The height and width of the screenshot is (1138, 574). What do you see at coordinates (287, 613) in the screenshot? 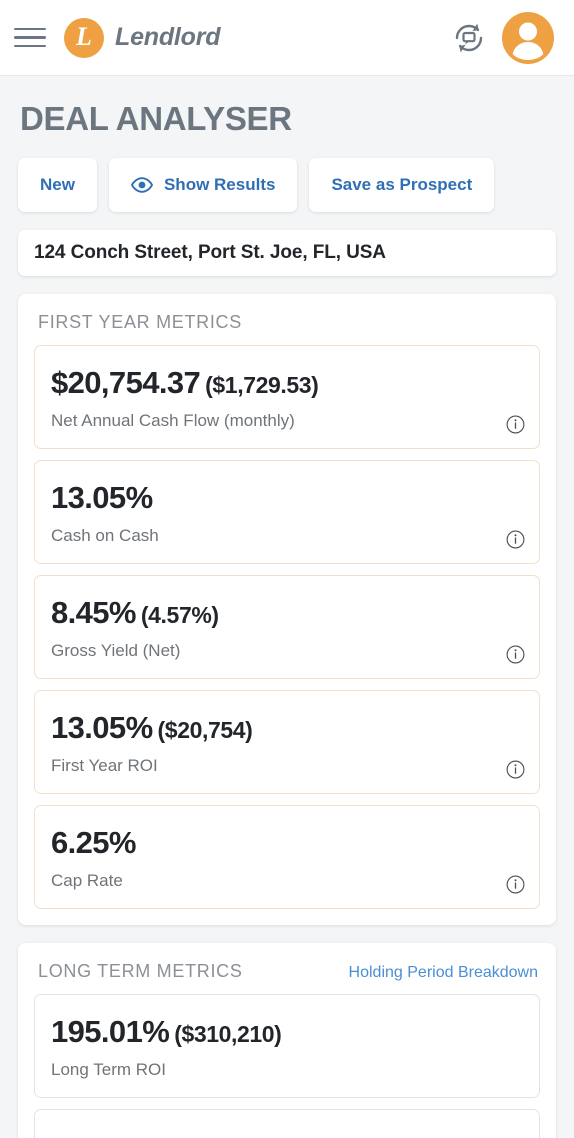
I see `metric-value-row: 8.45% (4.57%)` at bounding box center [287, 613].